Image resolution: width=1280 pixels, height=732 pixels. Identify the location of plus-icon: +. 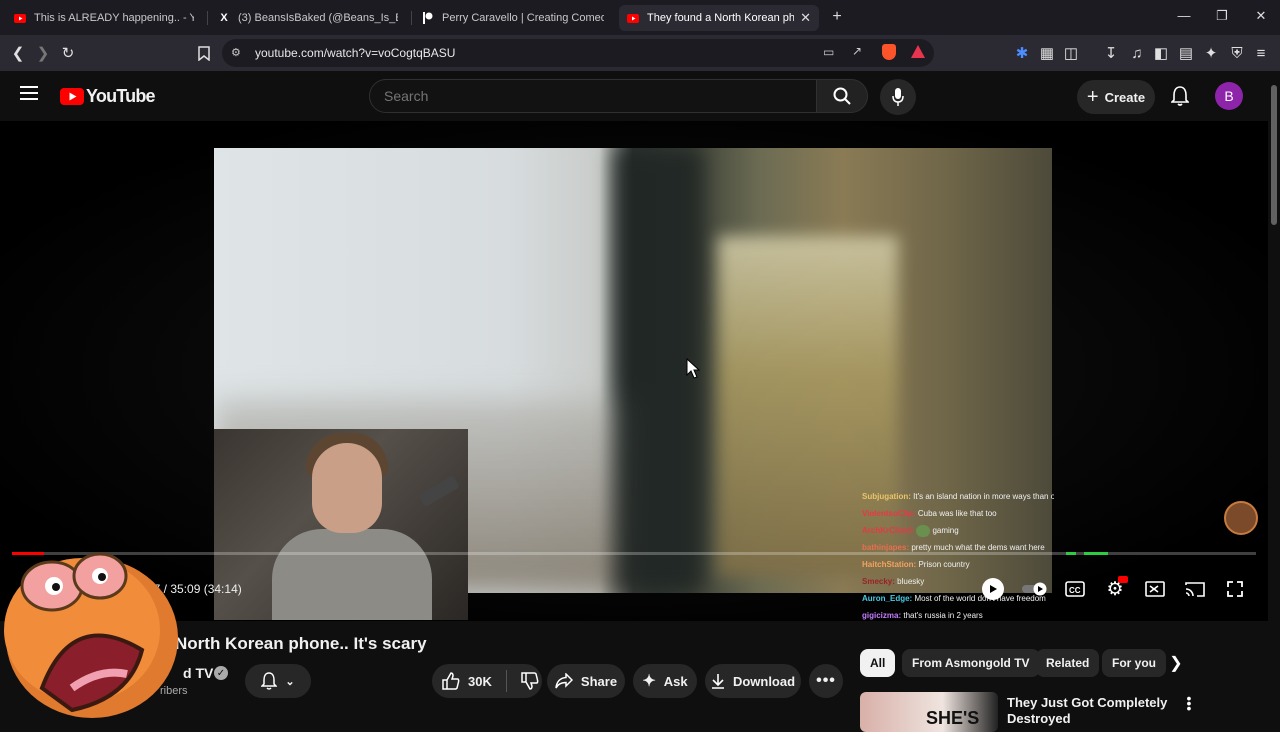
(1092, 96).